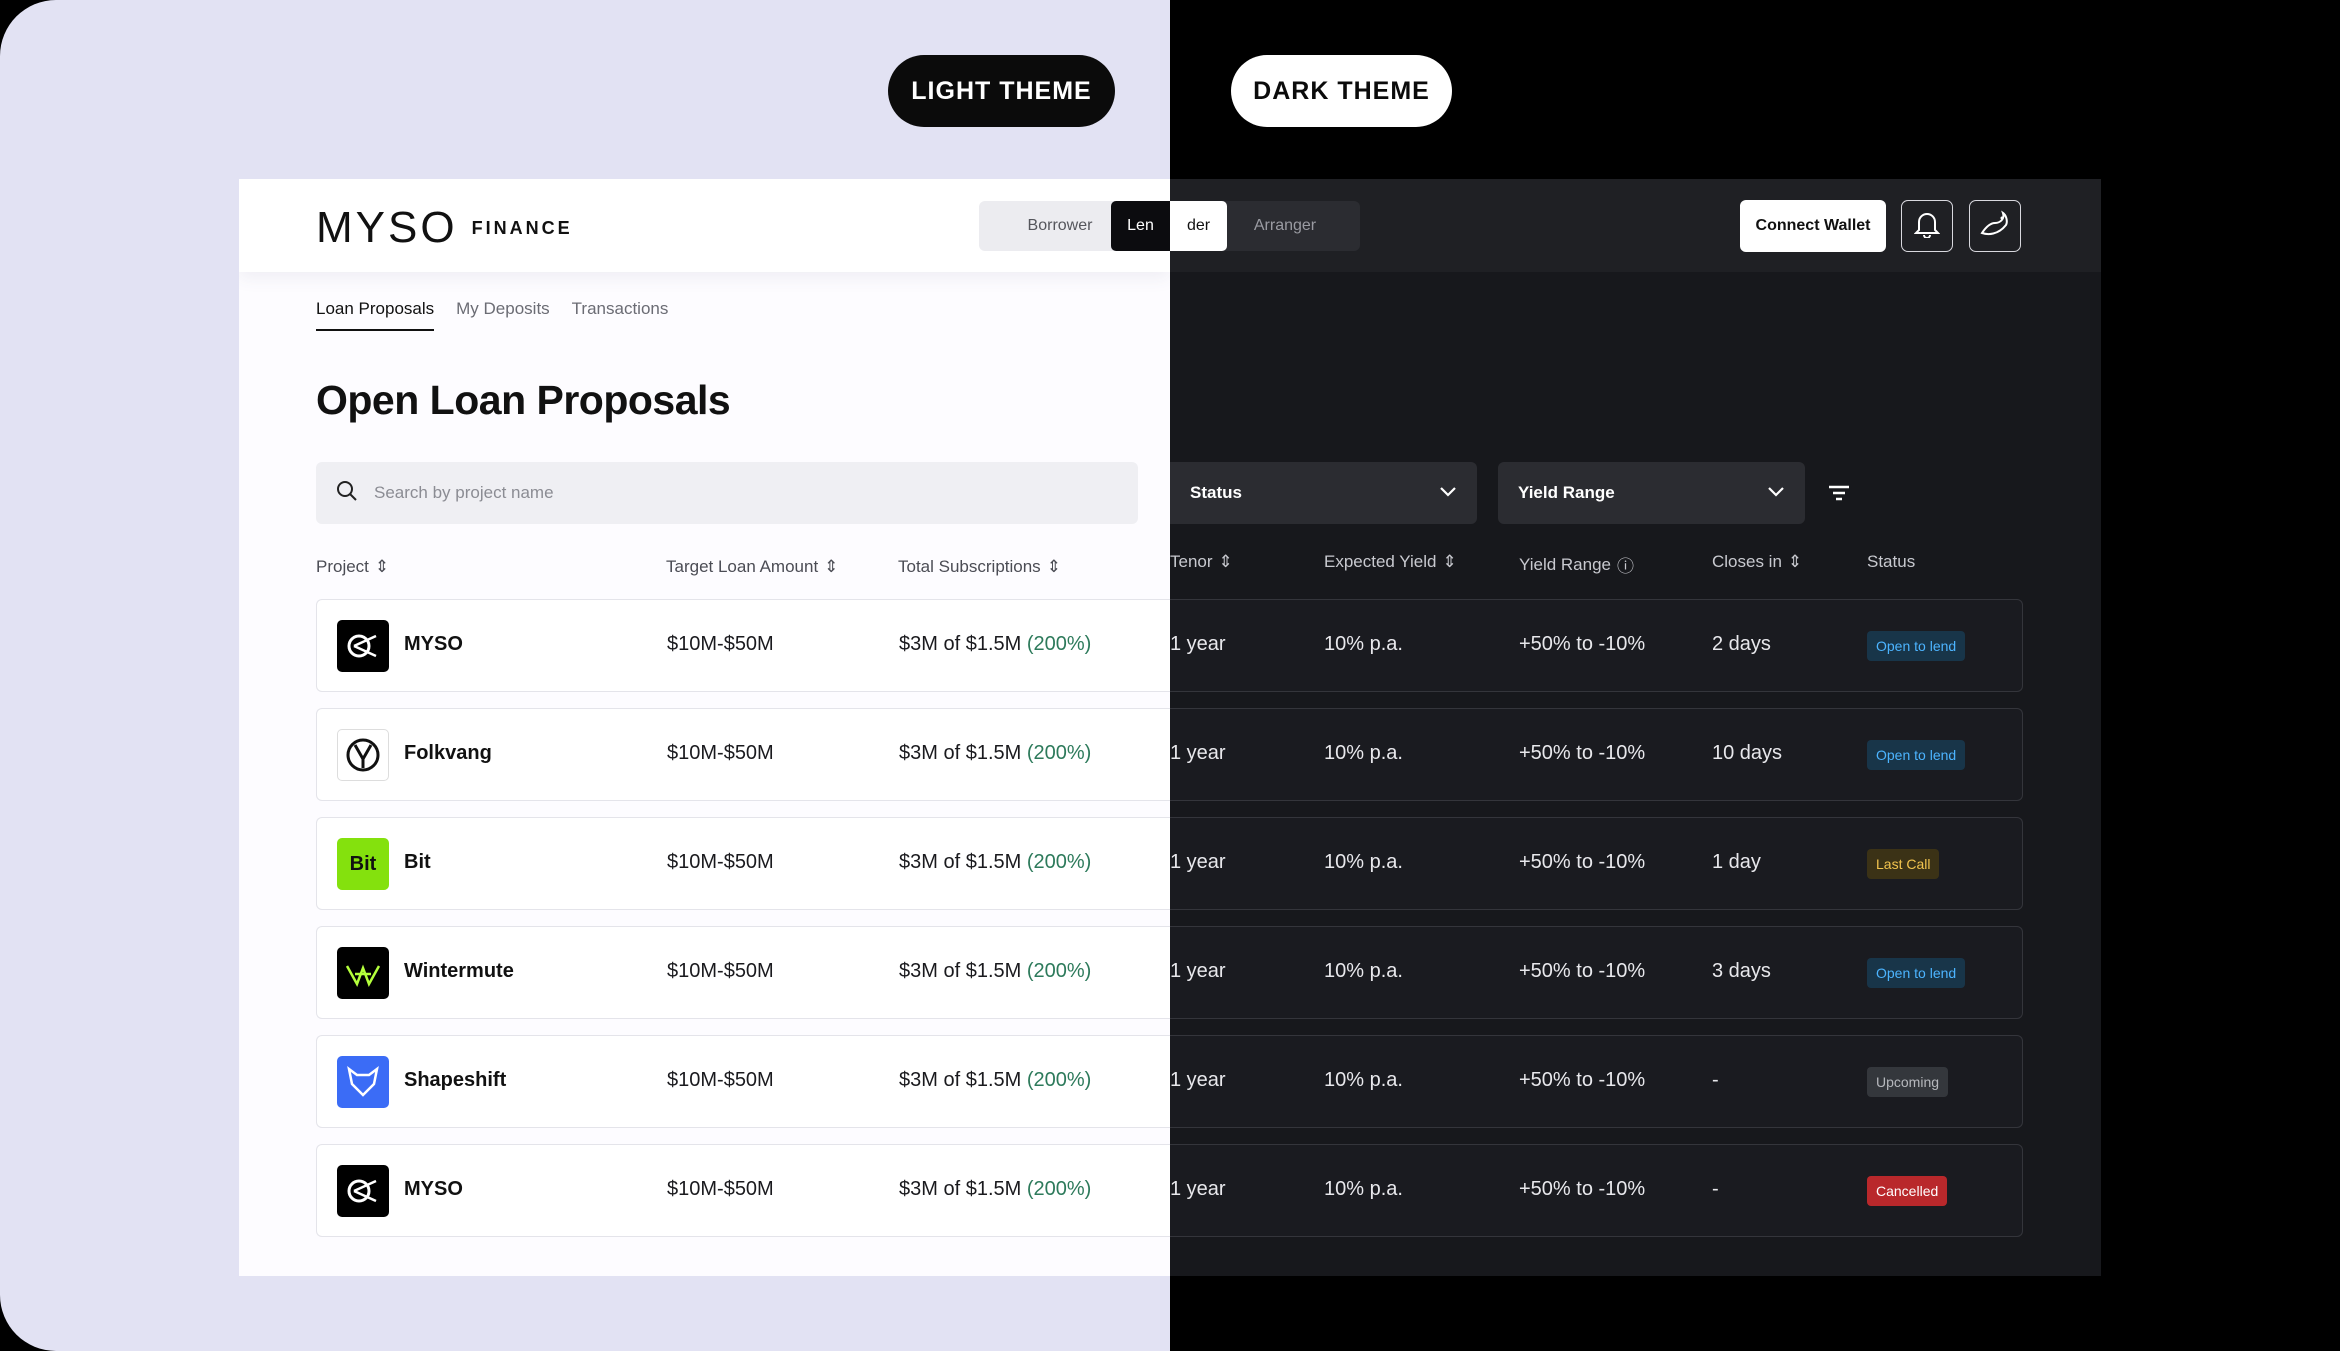 This screenshot has width=2340, height=1351. What do you see at coordinates (1576, 564) in the screenshot?
I see `col-header-yield-range: Yield Range ⓘ` at bounding box center [1576, 564].